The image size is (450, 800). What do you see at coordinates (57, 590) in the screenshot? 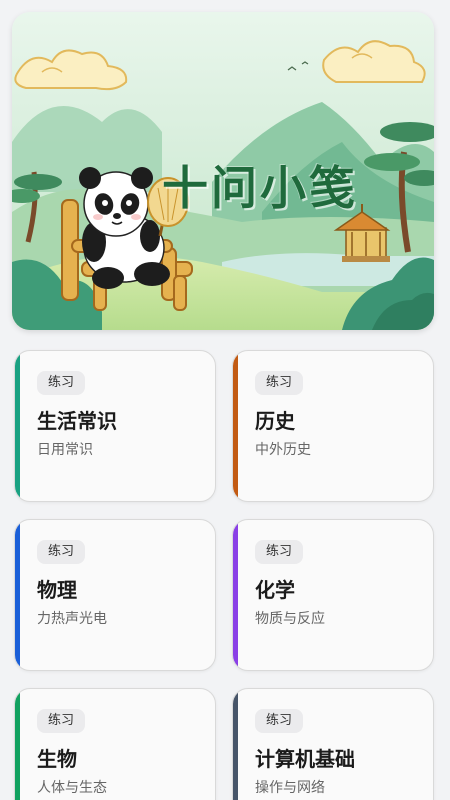
I see `card-title: 物理` at bounding box center [57, 590].